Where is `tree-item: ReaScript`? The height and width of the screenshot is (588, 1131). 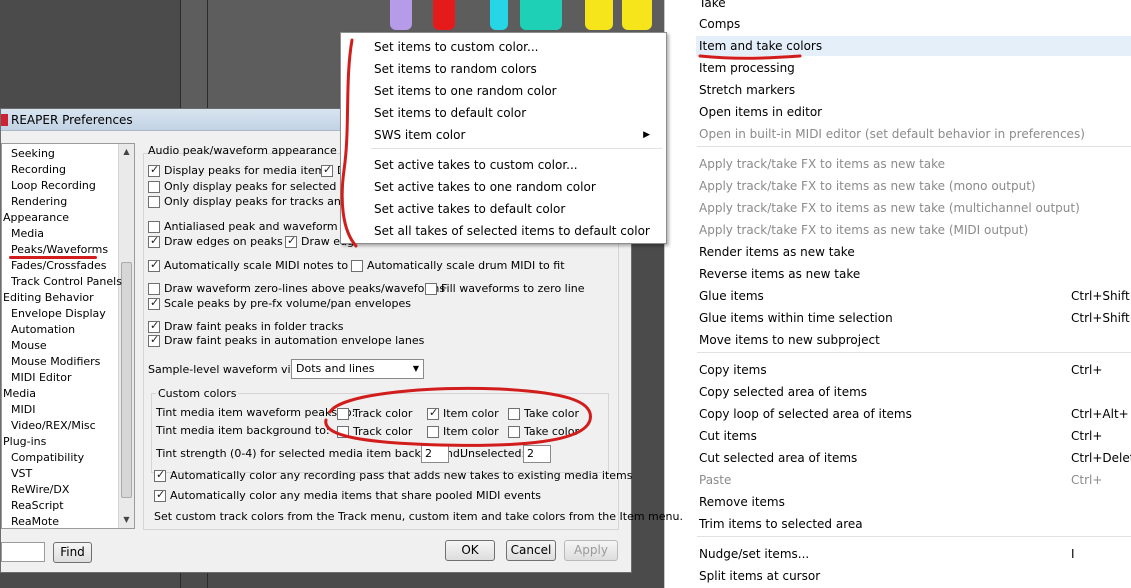
tree-item: ReaScript is located at coordinates (37, 506).